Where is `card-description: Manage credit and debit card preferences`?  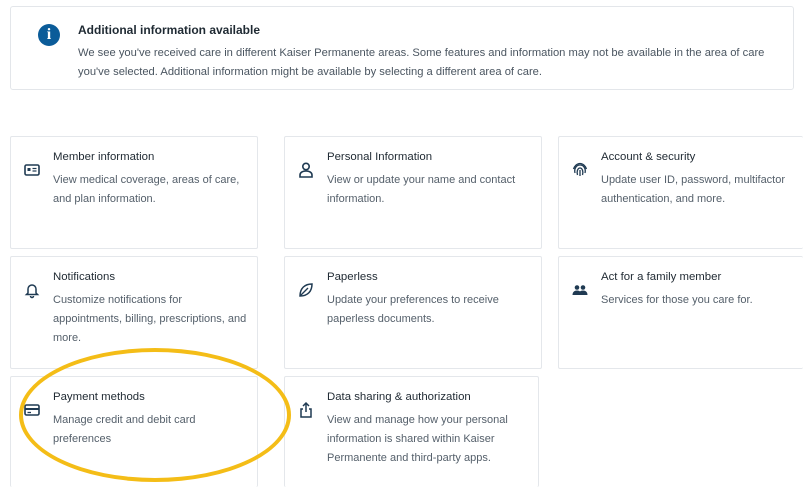 card-description: Manage credit and debit card preferences is located at coordinates (124, 429).